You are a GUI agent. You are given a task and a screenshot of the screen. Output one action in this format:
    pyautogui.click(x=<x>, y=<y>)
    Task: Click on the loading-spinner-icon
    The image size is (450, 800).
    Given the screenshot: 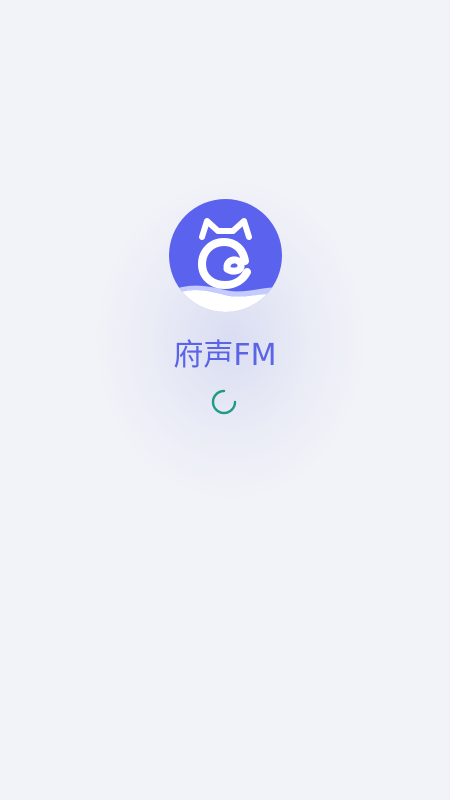 What is the action you would take?
    pyautogui.click(x=224, y=402)
    